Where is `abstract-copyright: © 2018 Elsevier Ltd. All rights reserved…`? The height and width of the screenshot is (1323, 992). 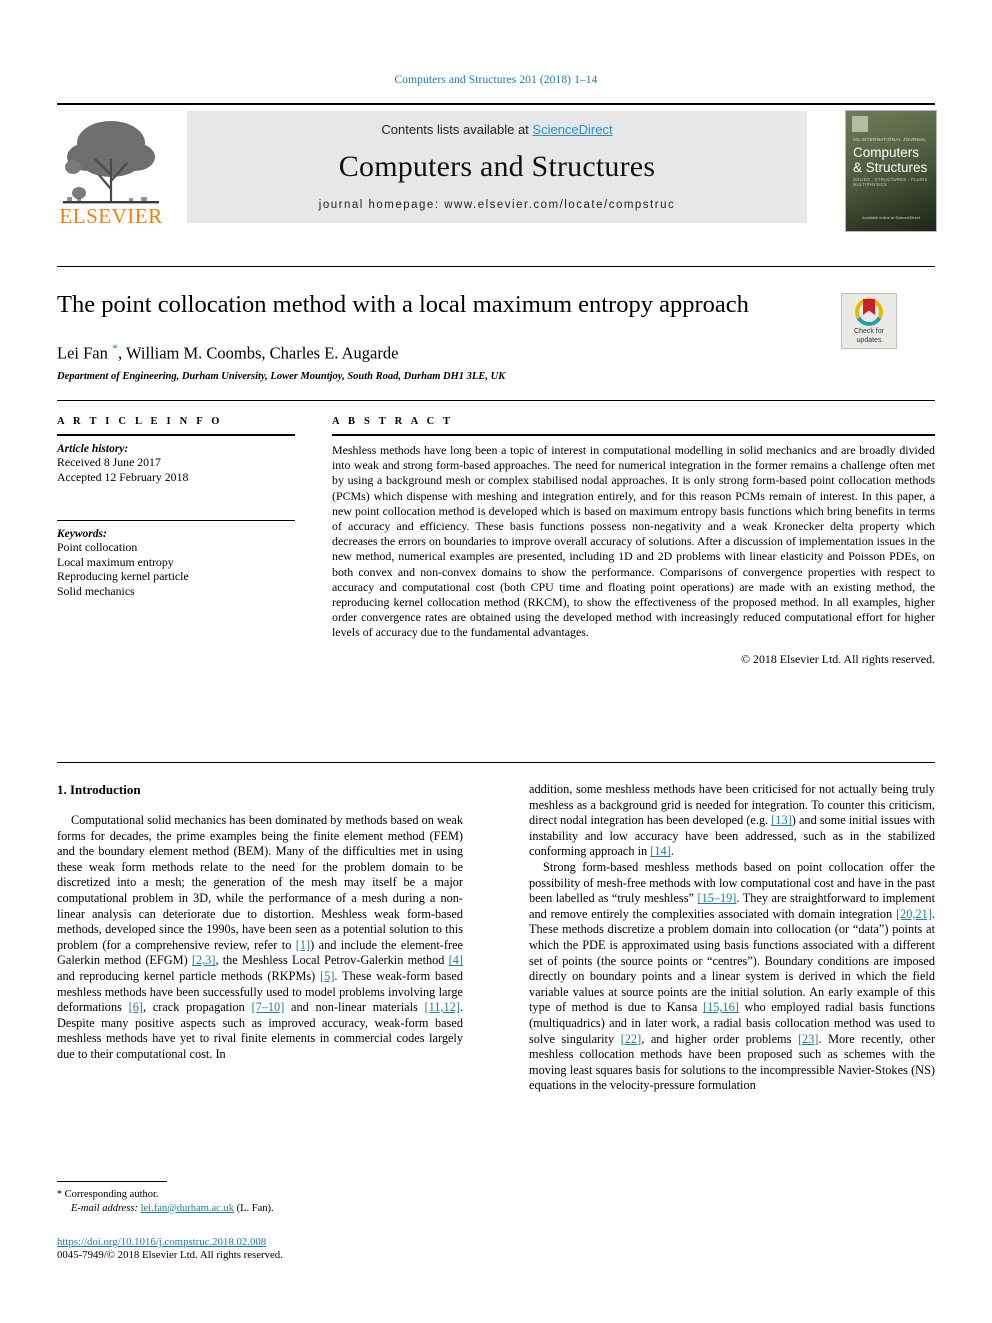 abstract-copyright: © 2018 Elsevier Ltd. All rights reserved… is located at coordinates (838, 658).